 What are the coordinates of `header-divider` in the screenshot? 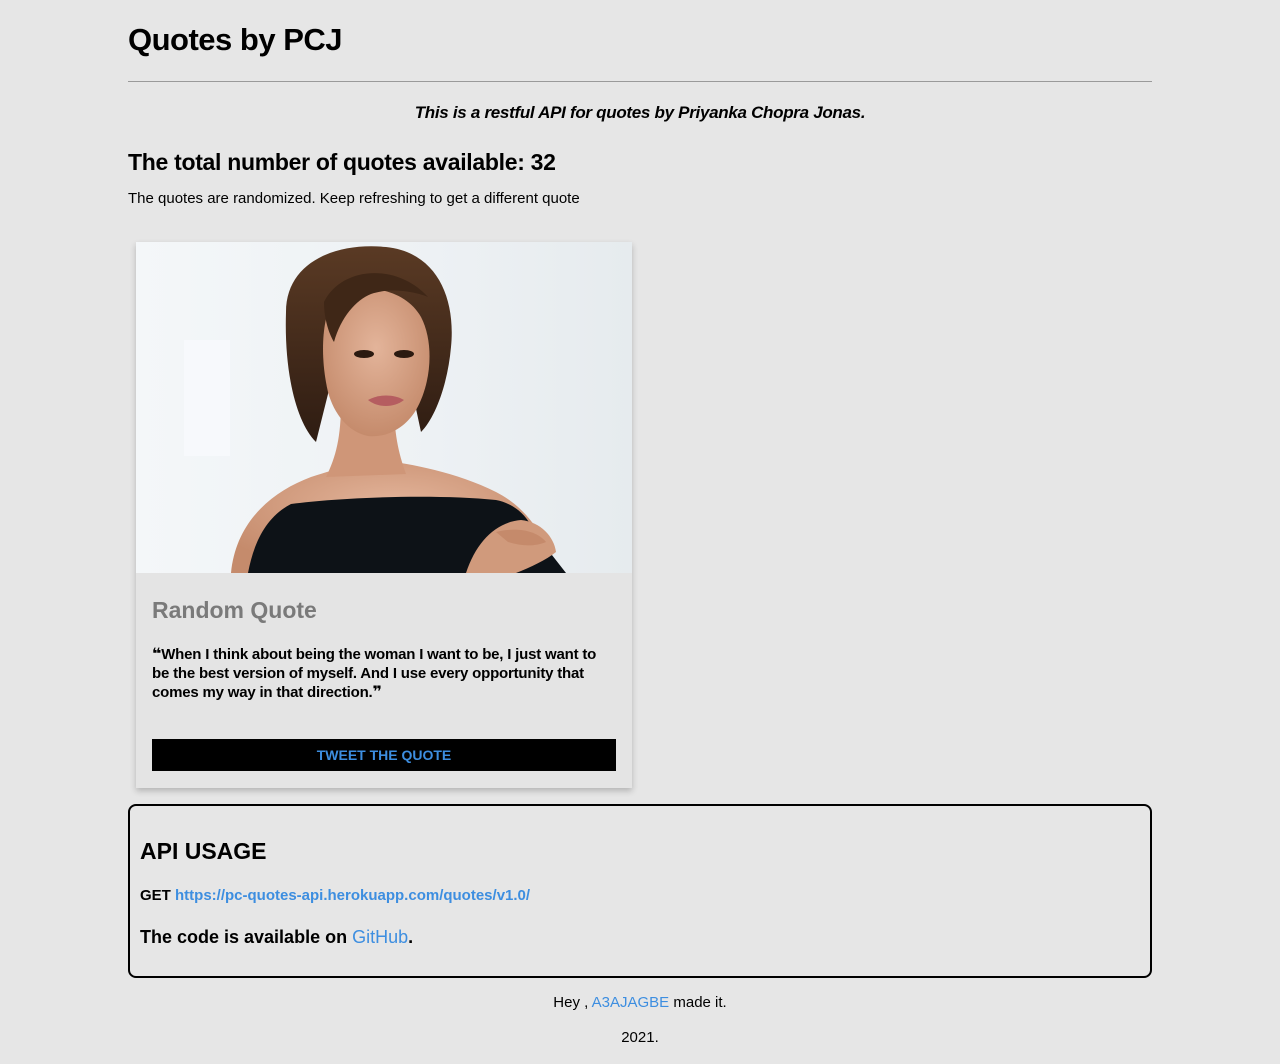 It's located at (640, 81).